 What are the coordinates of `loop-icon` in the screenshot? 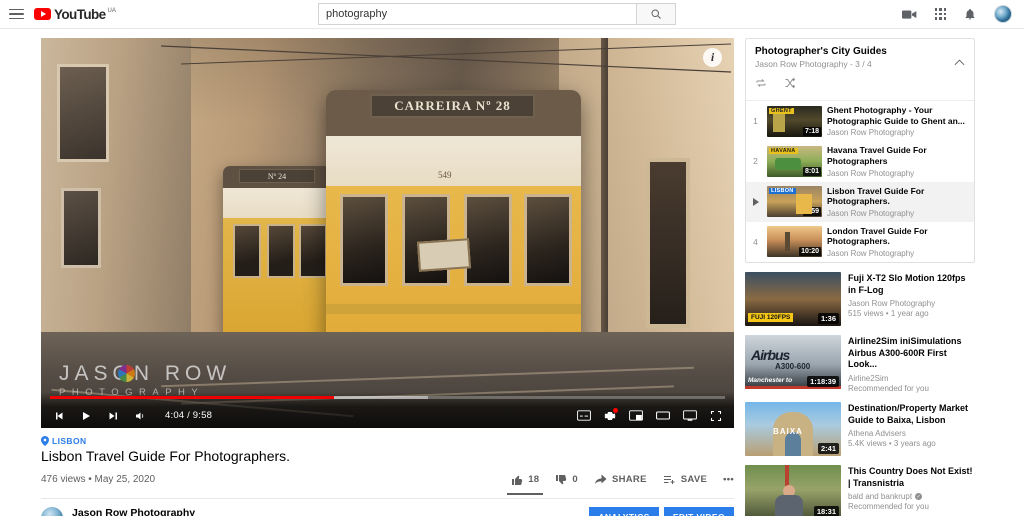 It's located at (761, 85).